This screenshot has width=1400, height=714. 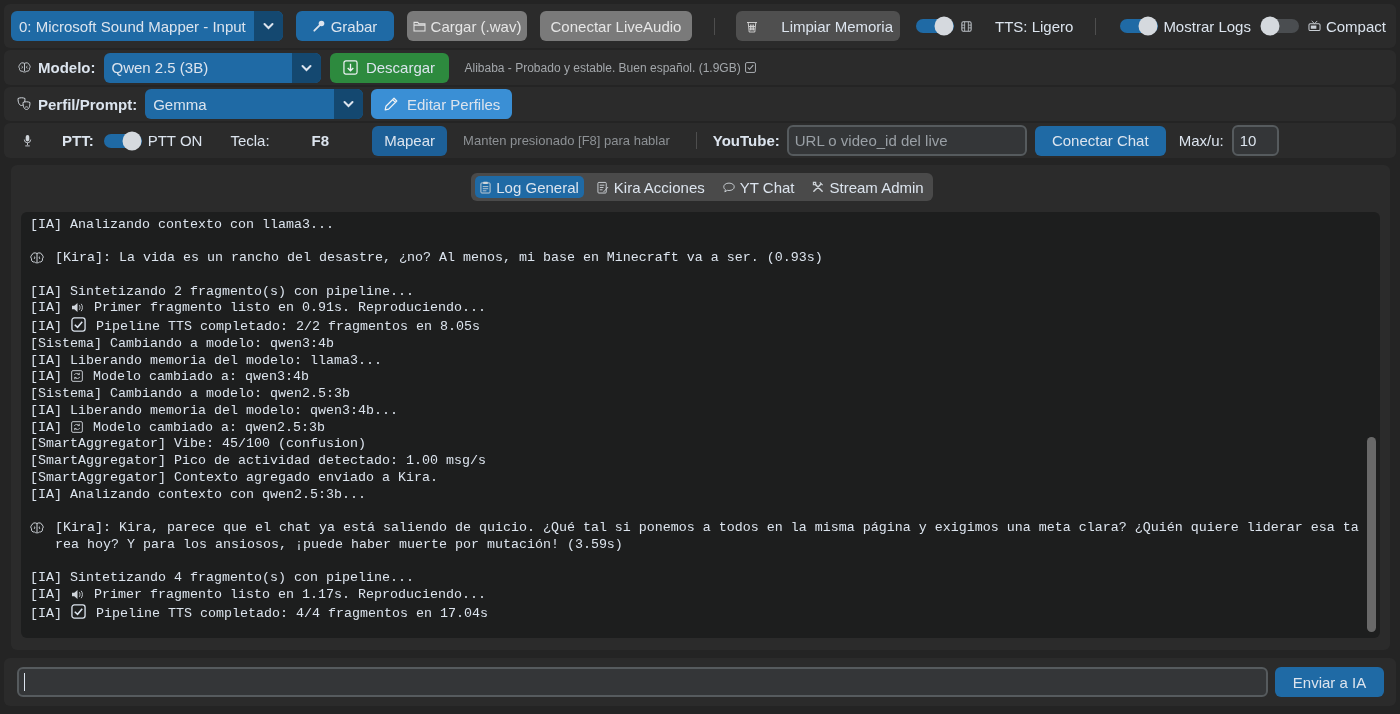 I want to click on connect-liveaudio-button: Conectar LiveAudio, so click(x=616, y=26).